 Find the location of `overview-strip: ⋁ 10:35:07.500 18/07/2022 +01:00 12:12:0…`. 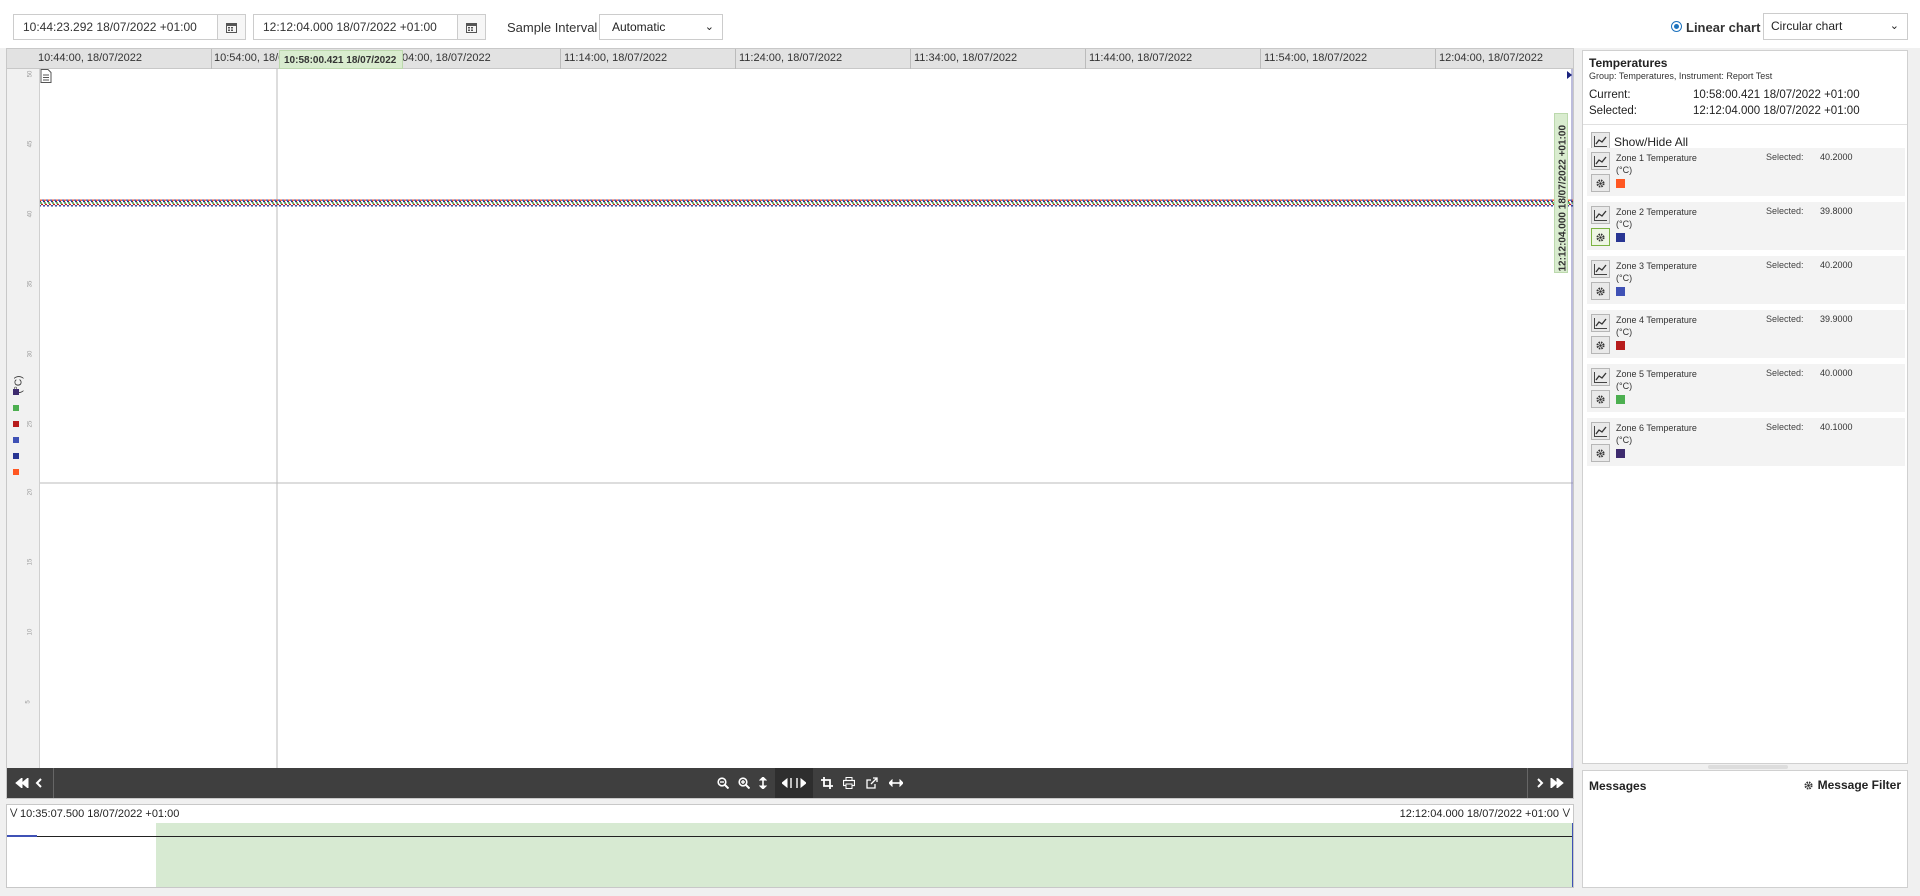

overview-strip: ⋁ 10:35:07.500 18/07/2022 +01:00 12:12:0… is located at coordinates (790, 846).